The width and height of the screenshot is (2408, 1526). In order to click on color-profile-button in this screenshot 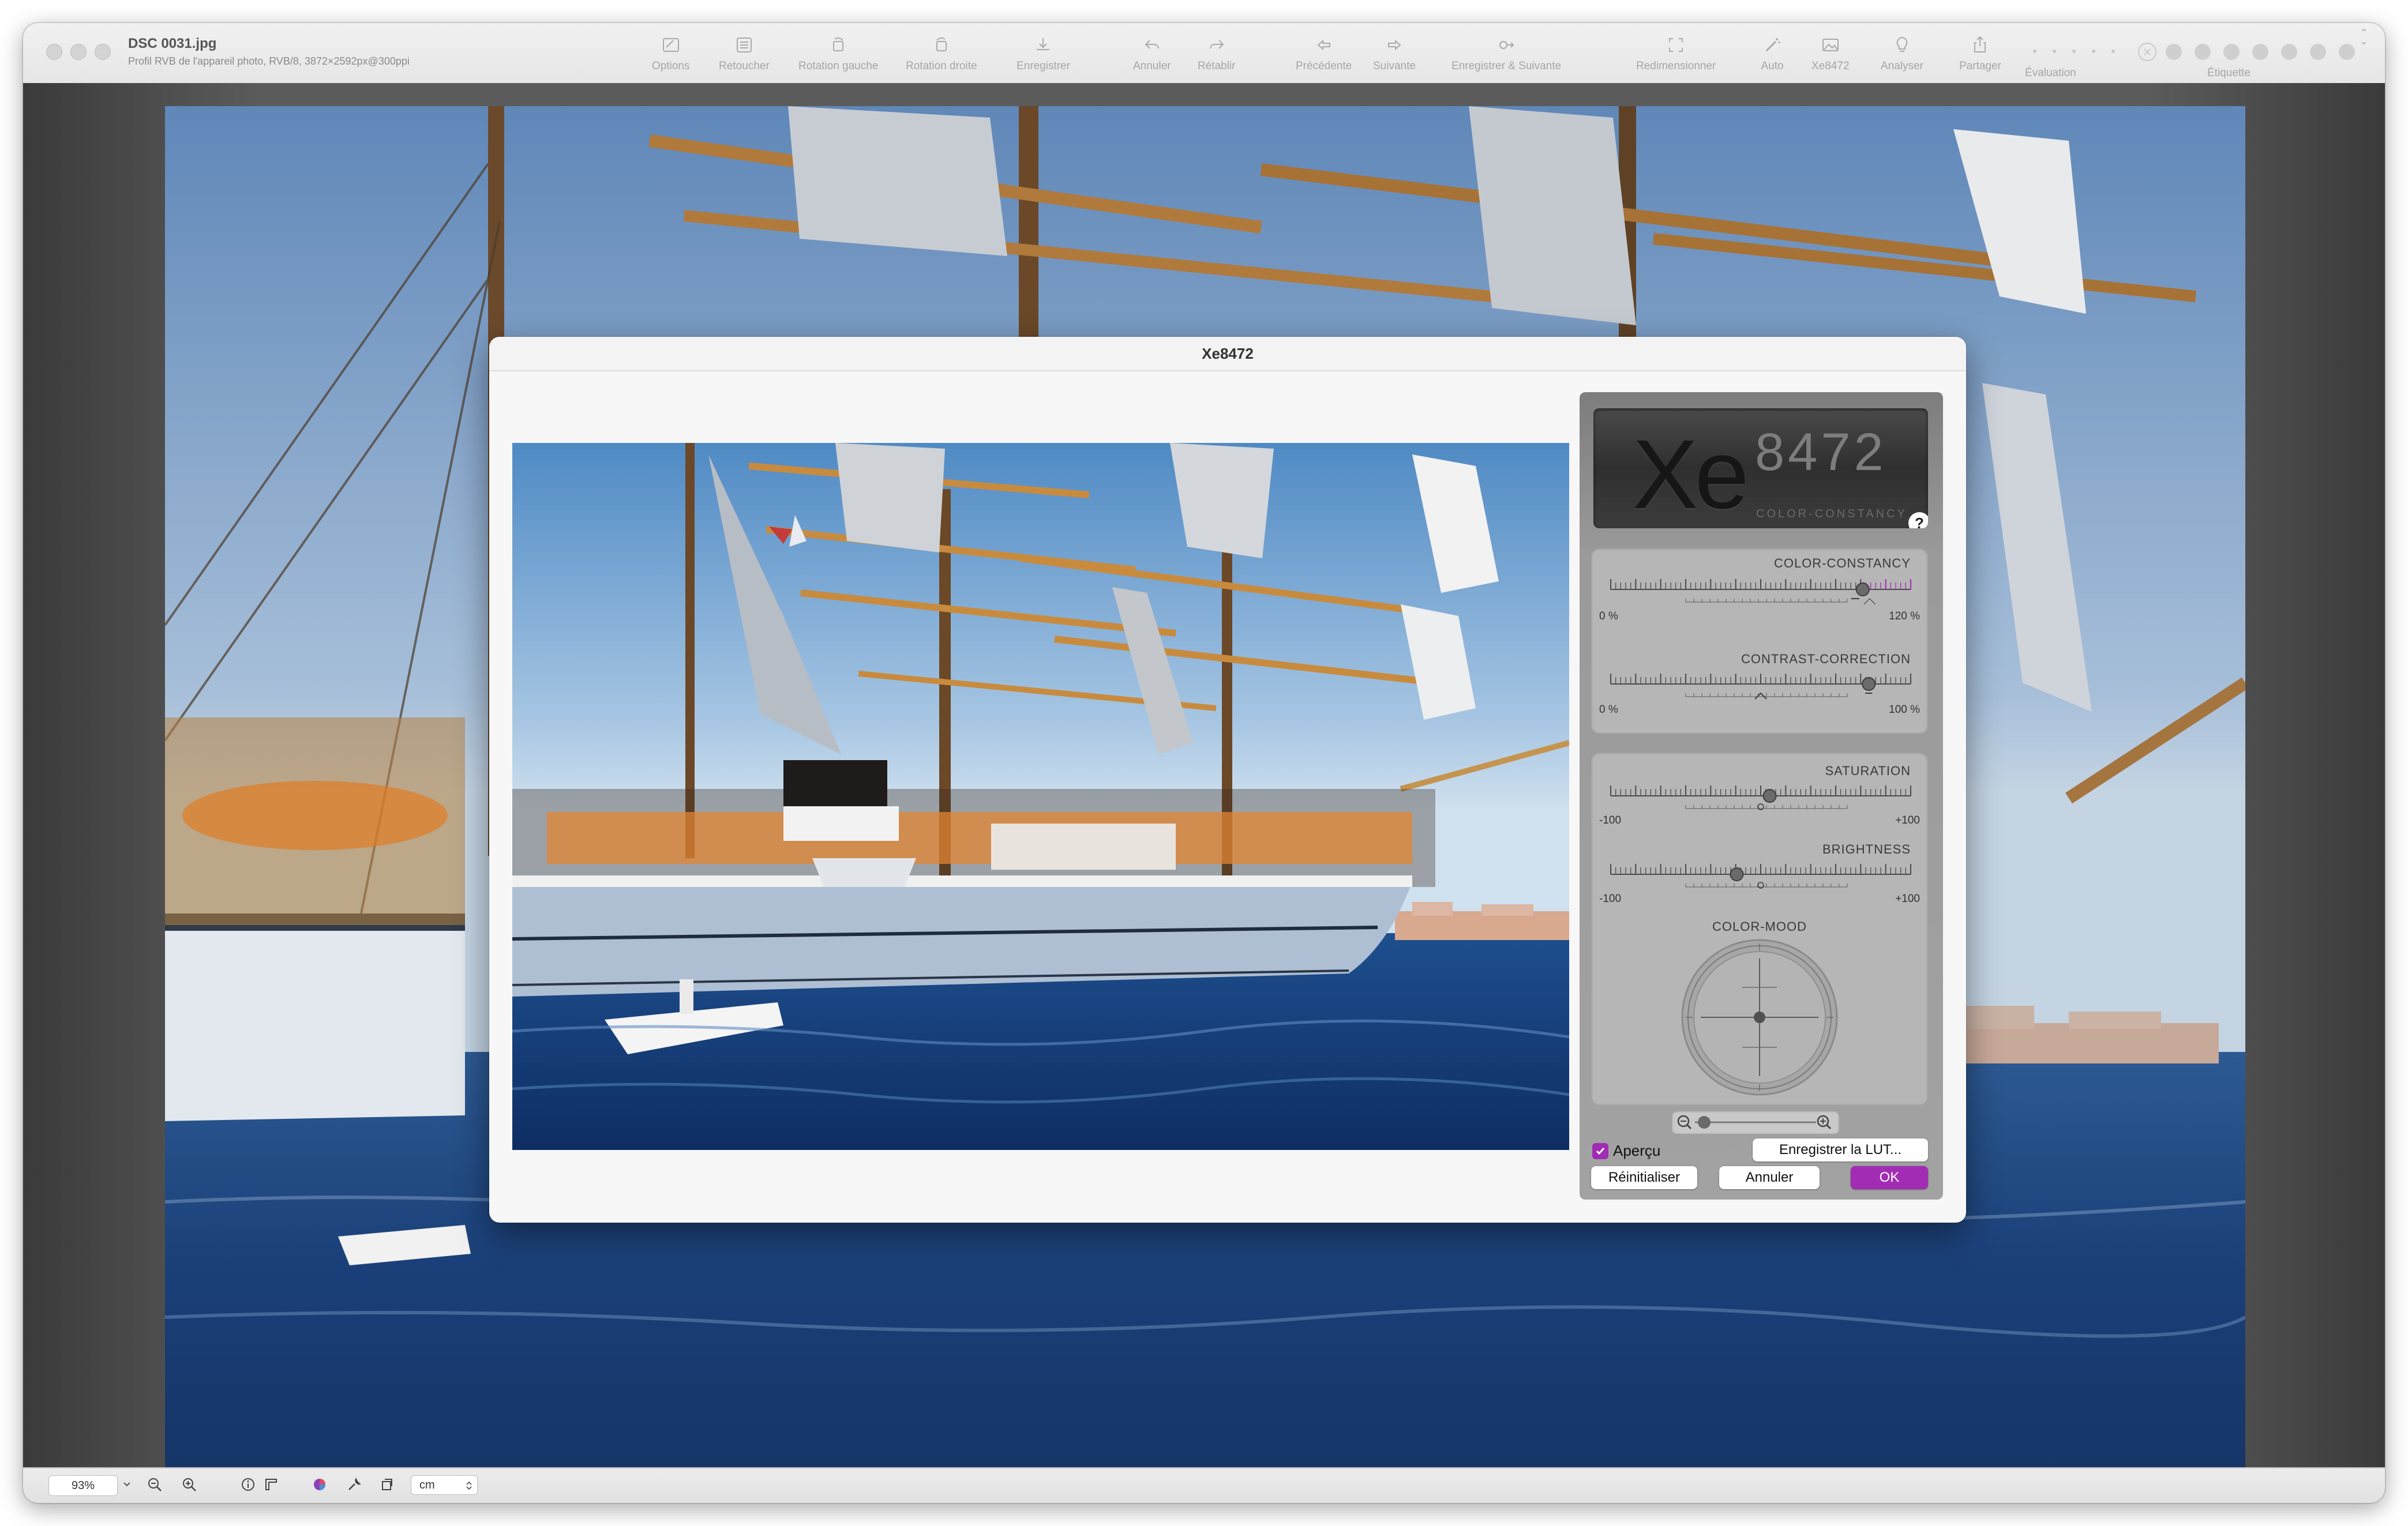, I will do `click(319, 1484)`.